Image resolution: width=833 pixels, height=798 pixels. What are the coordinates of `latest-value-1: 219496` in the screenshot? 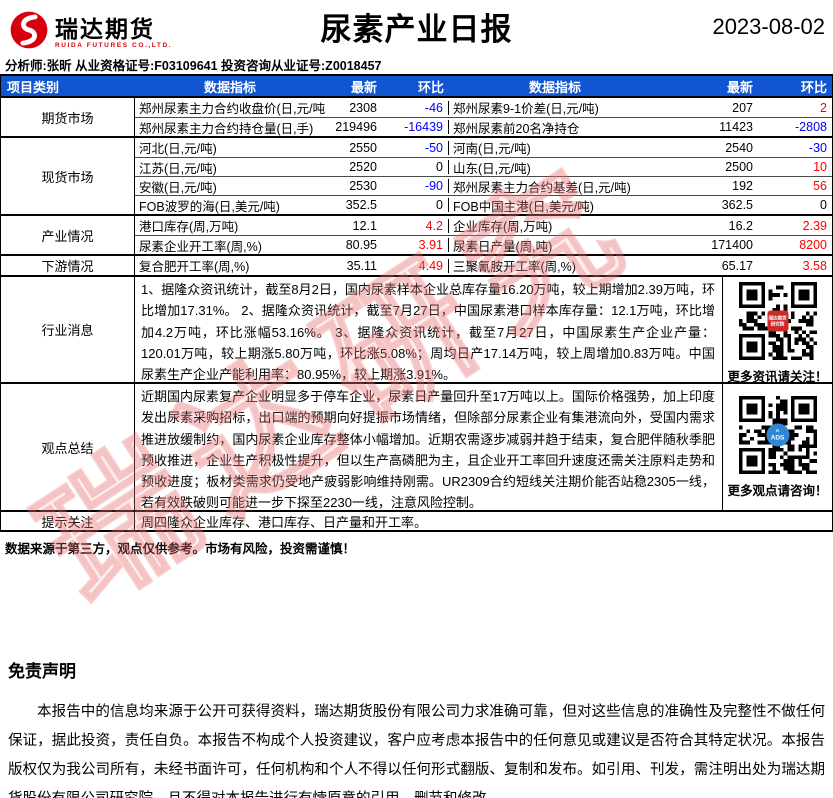 It's located at (356, 127).